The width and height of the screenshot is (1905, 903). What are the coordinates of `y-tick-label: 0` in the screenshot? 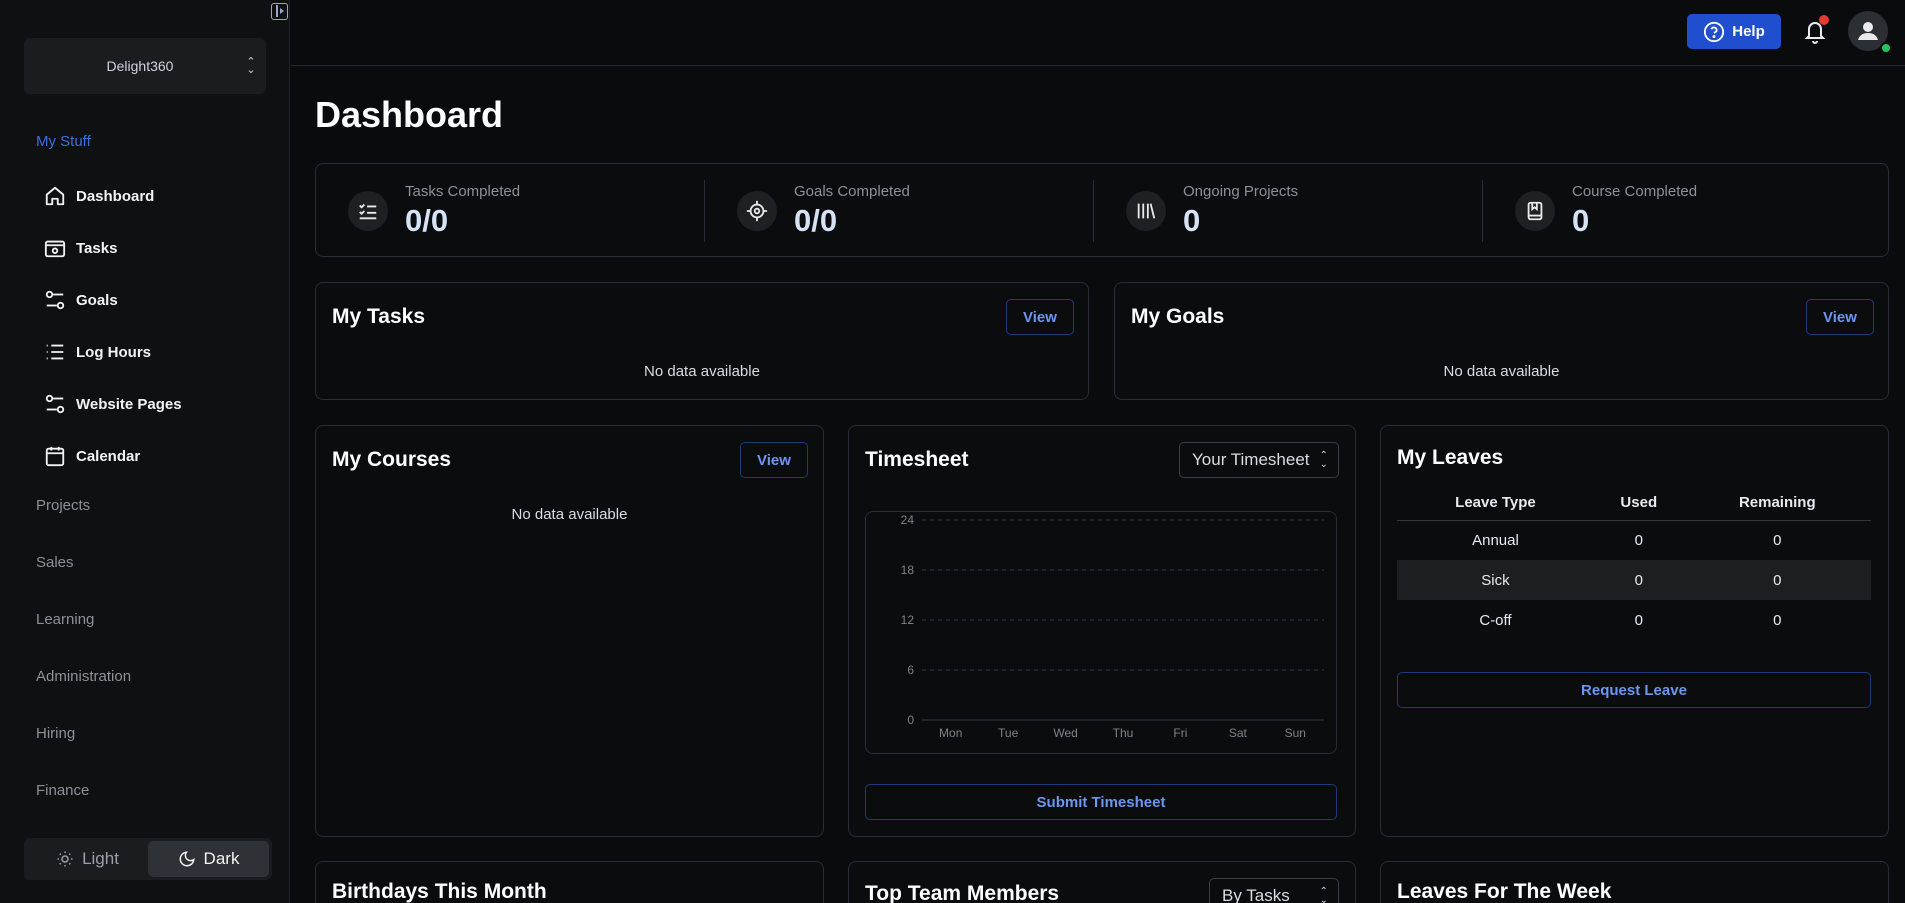 It's located at (910, 720).